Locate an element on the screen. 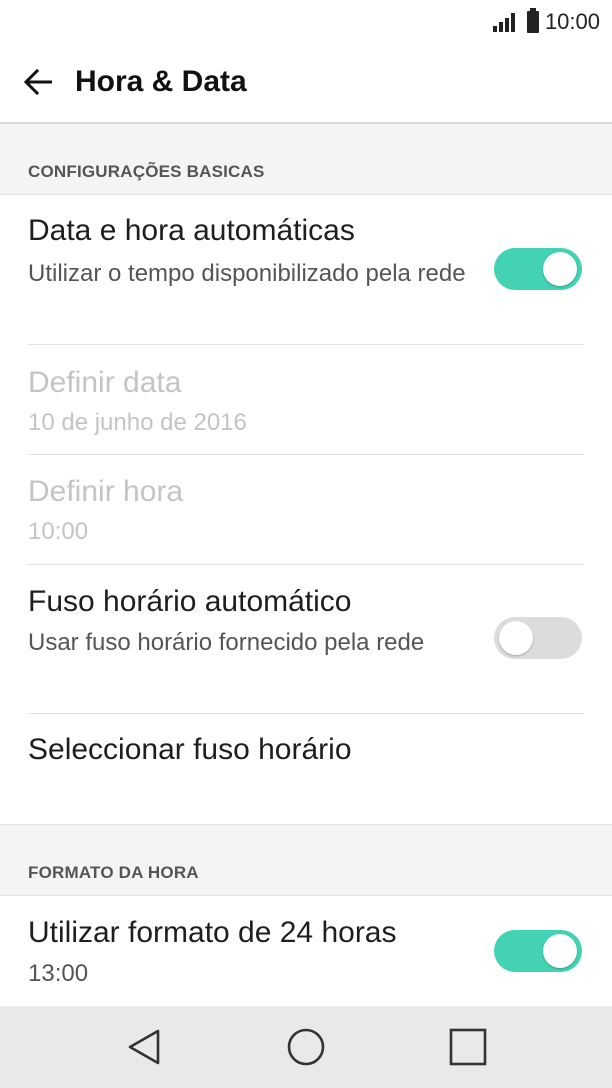 The width and height of the screenshot is (612, 1088). navigation-bar is located at coordinates (306, 1047).